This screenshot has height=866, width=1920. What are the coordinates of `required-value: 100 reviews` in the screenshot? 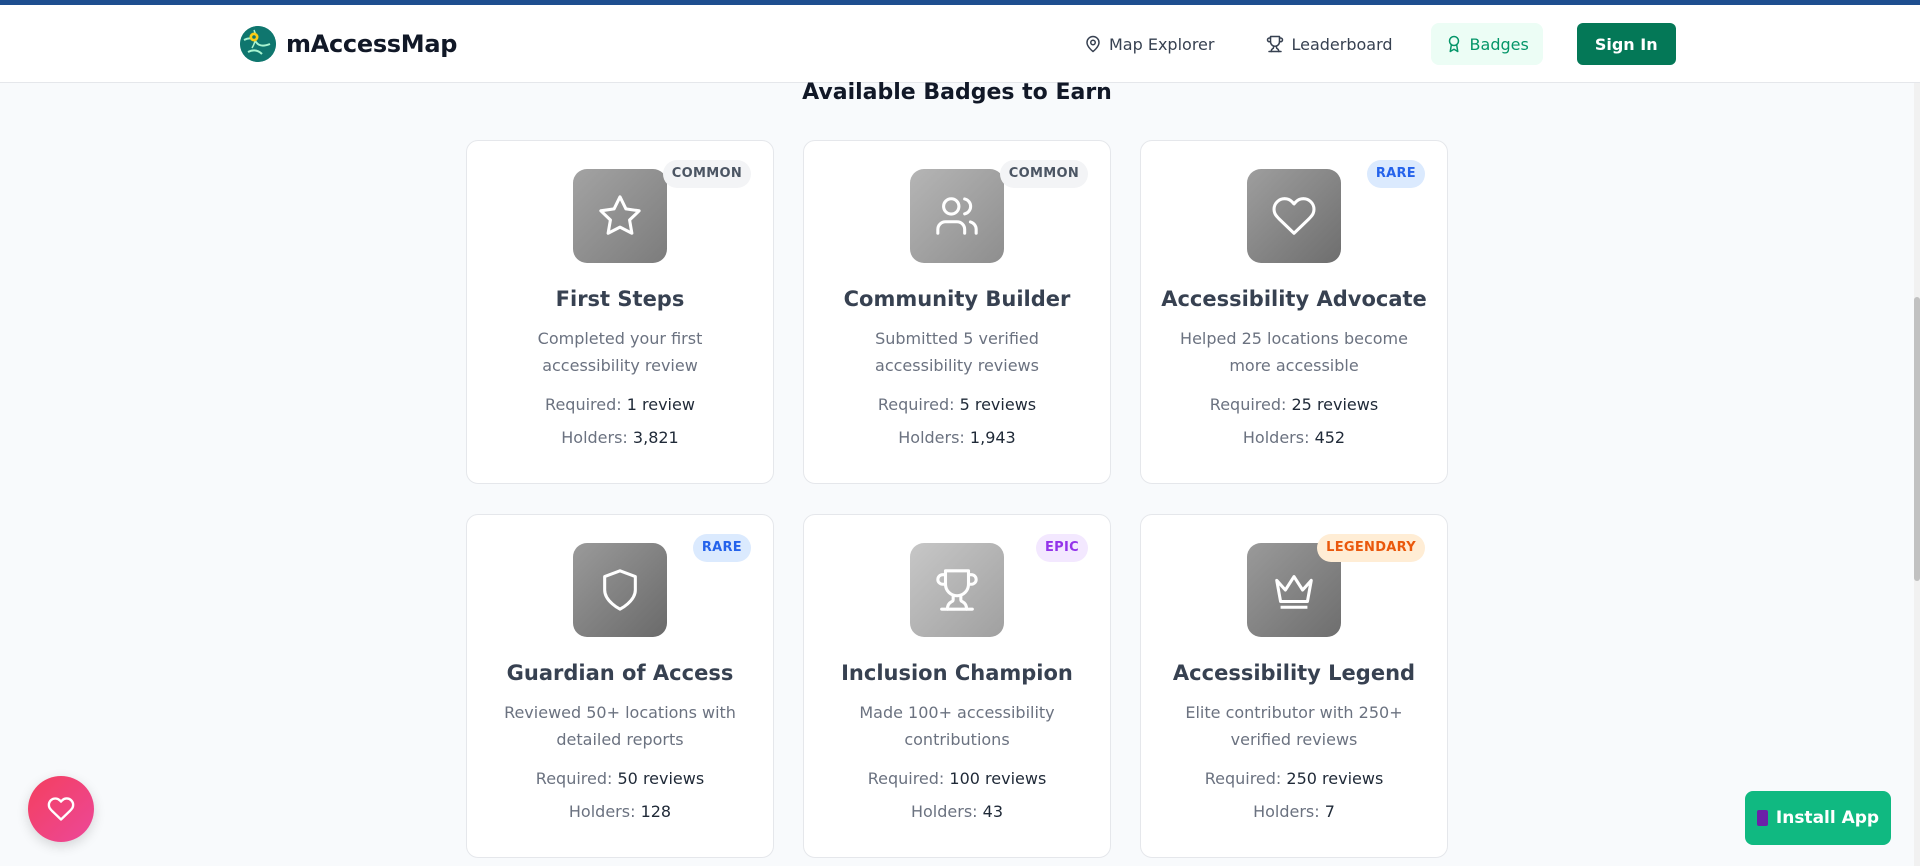 It's located at (998, 778).